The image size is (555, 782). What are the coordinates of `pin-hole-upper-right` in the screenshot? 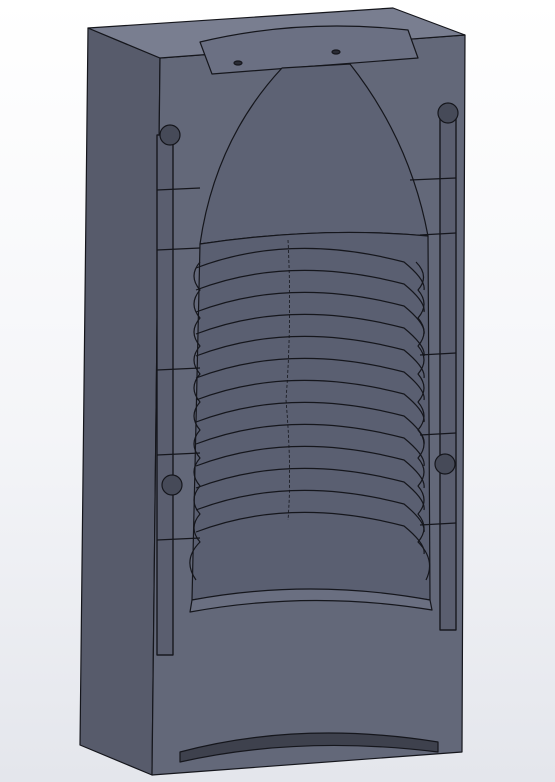 It's located at (448, 113).